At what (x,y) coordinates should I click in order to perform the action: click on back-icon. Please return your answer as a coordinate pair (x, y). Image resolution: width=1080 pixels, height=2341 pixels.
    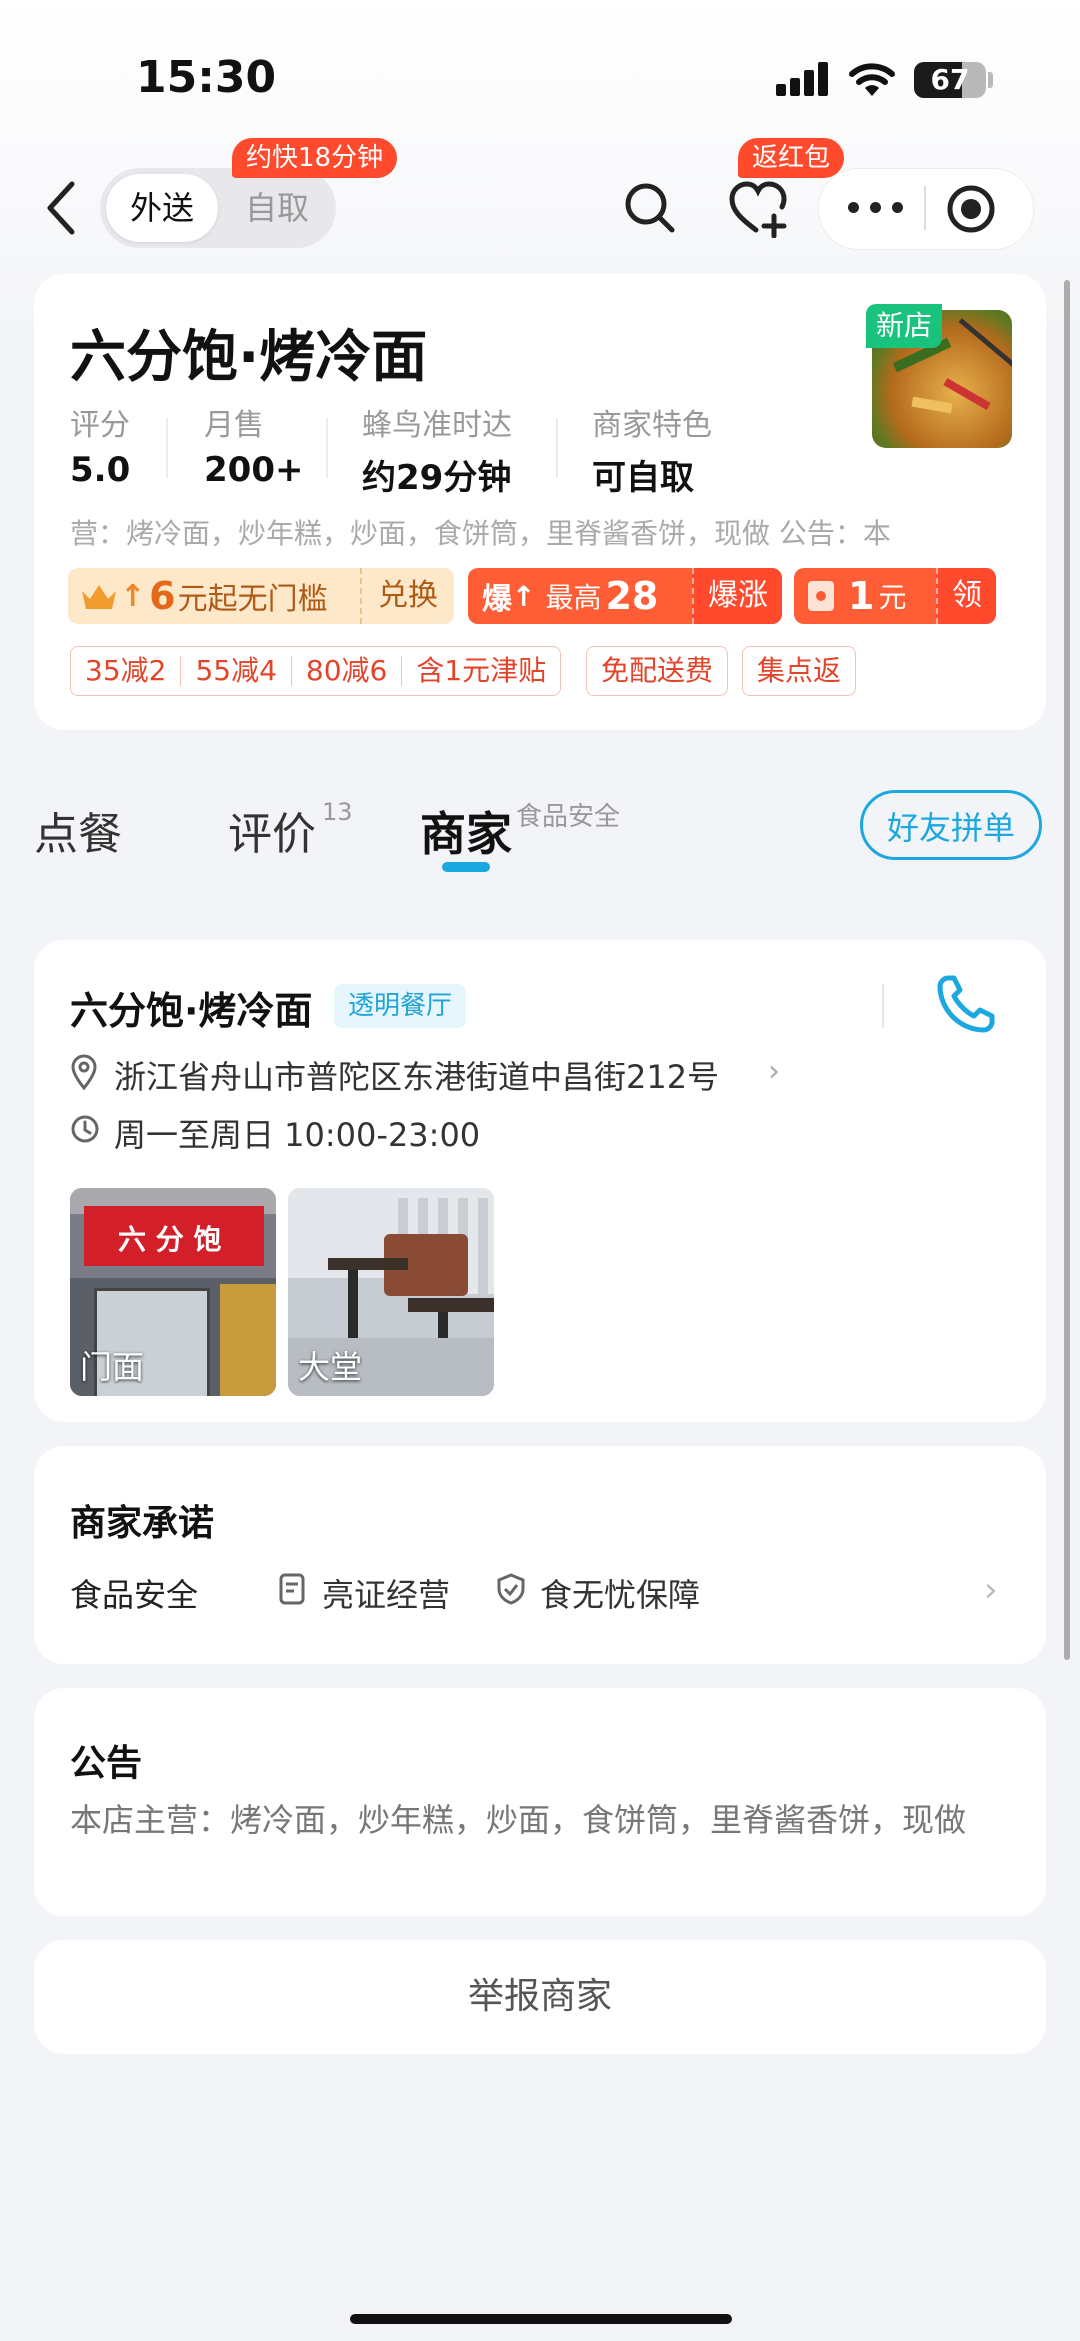
    Looking at the image, I should click on (60, 208).